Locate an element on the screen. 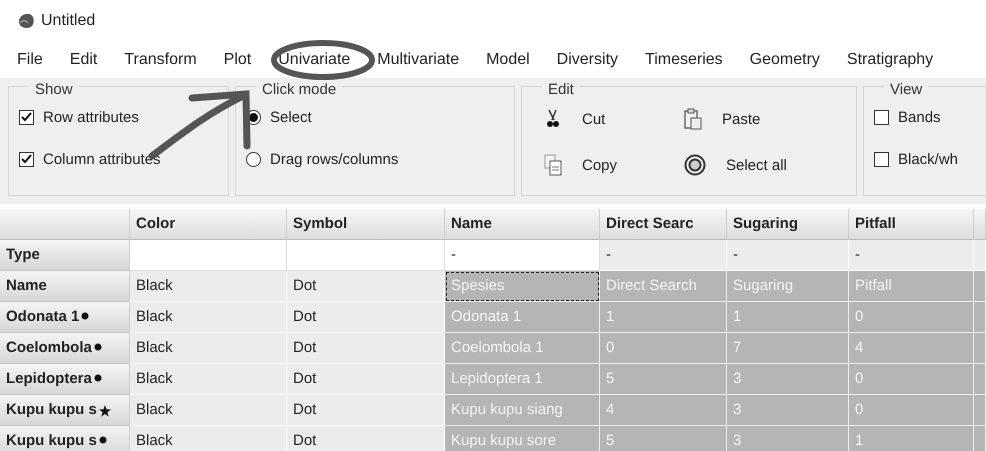  menu-item: Univariate is located at coordinates (314, 60).